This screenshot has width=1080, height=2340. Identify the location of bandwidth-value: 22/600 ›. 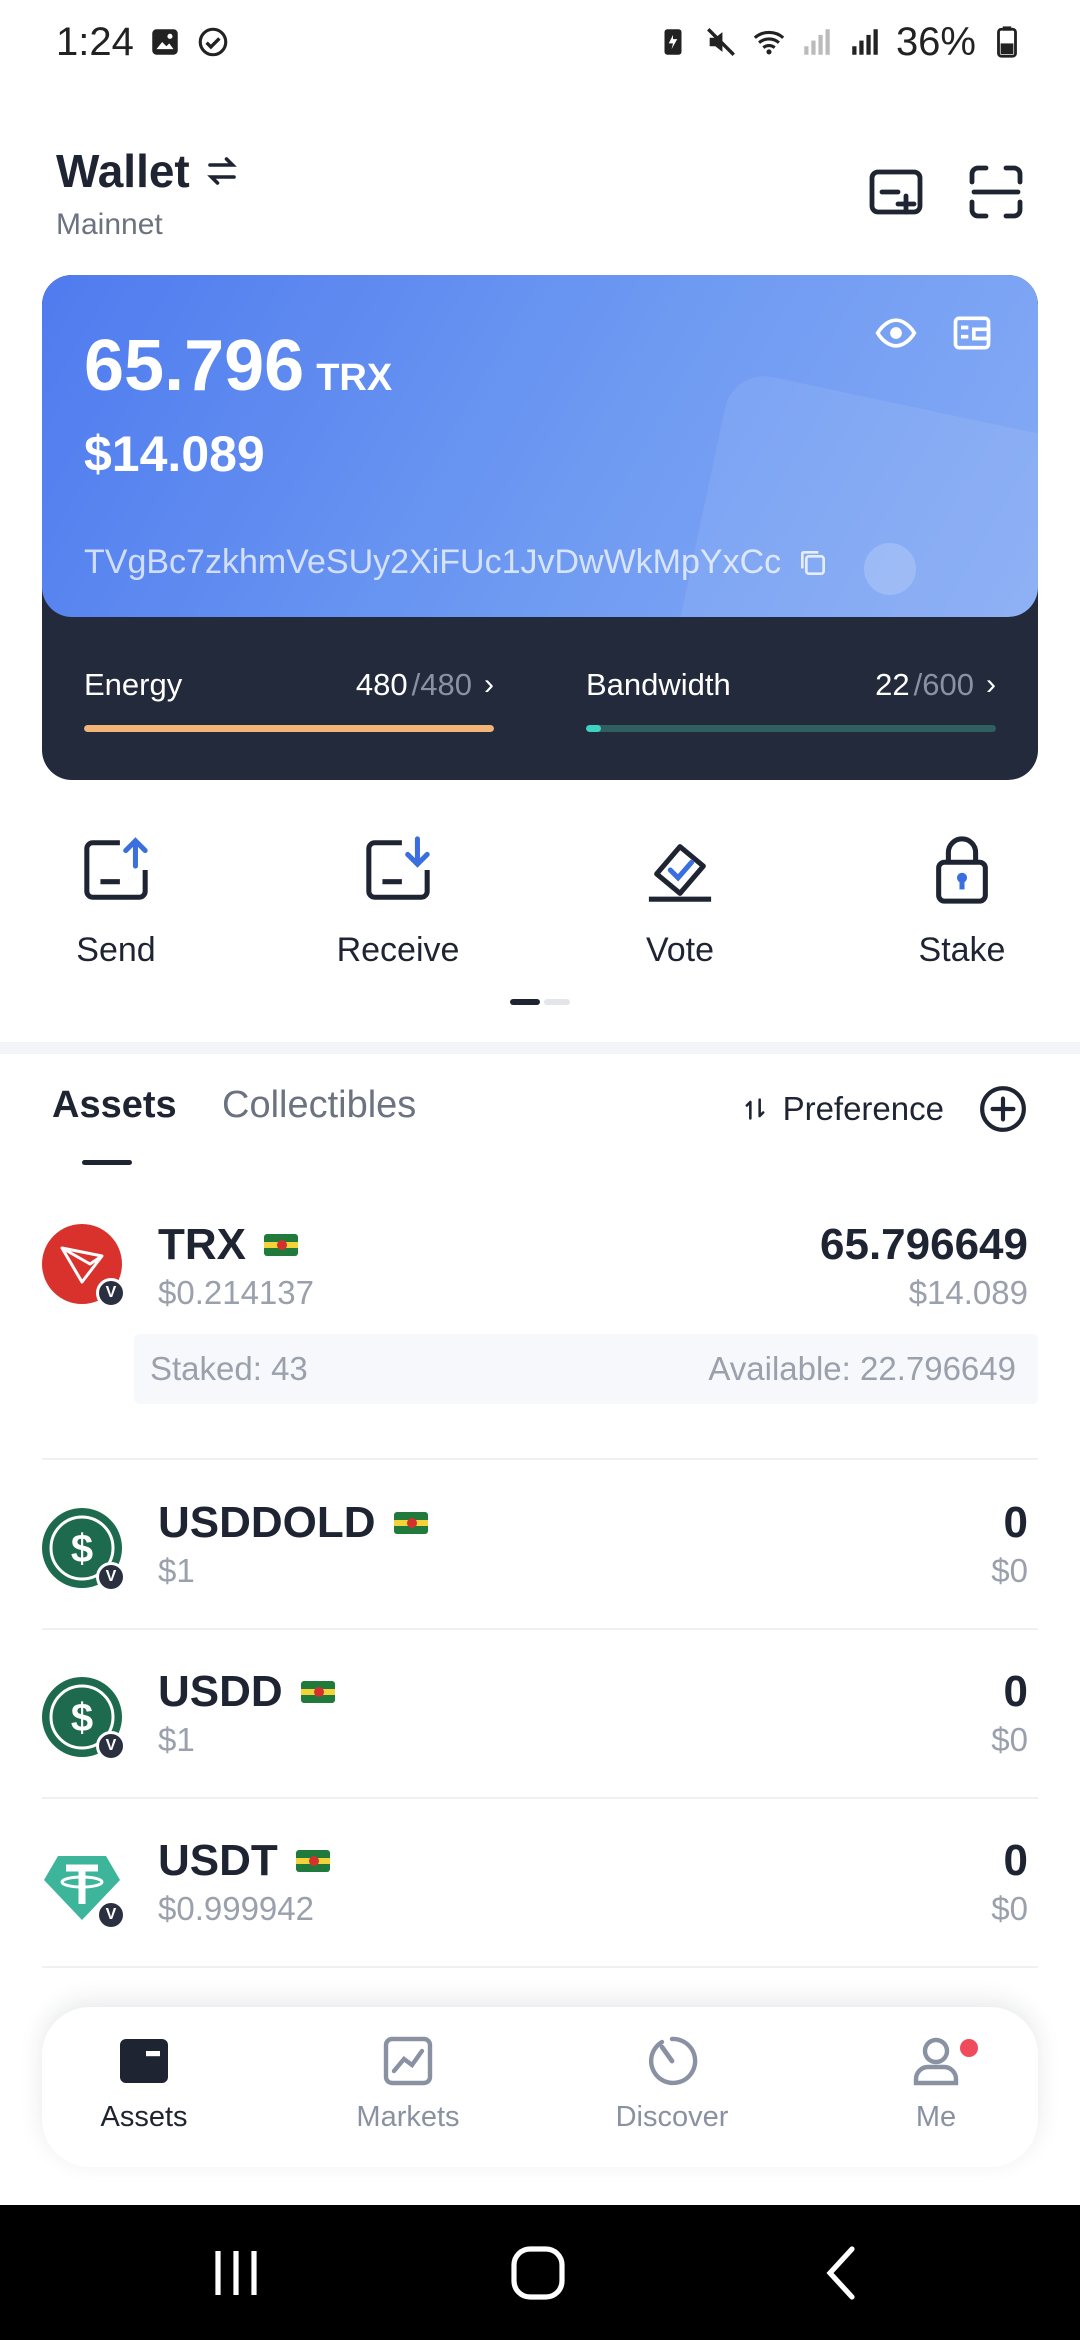
(935, 685).